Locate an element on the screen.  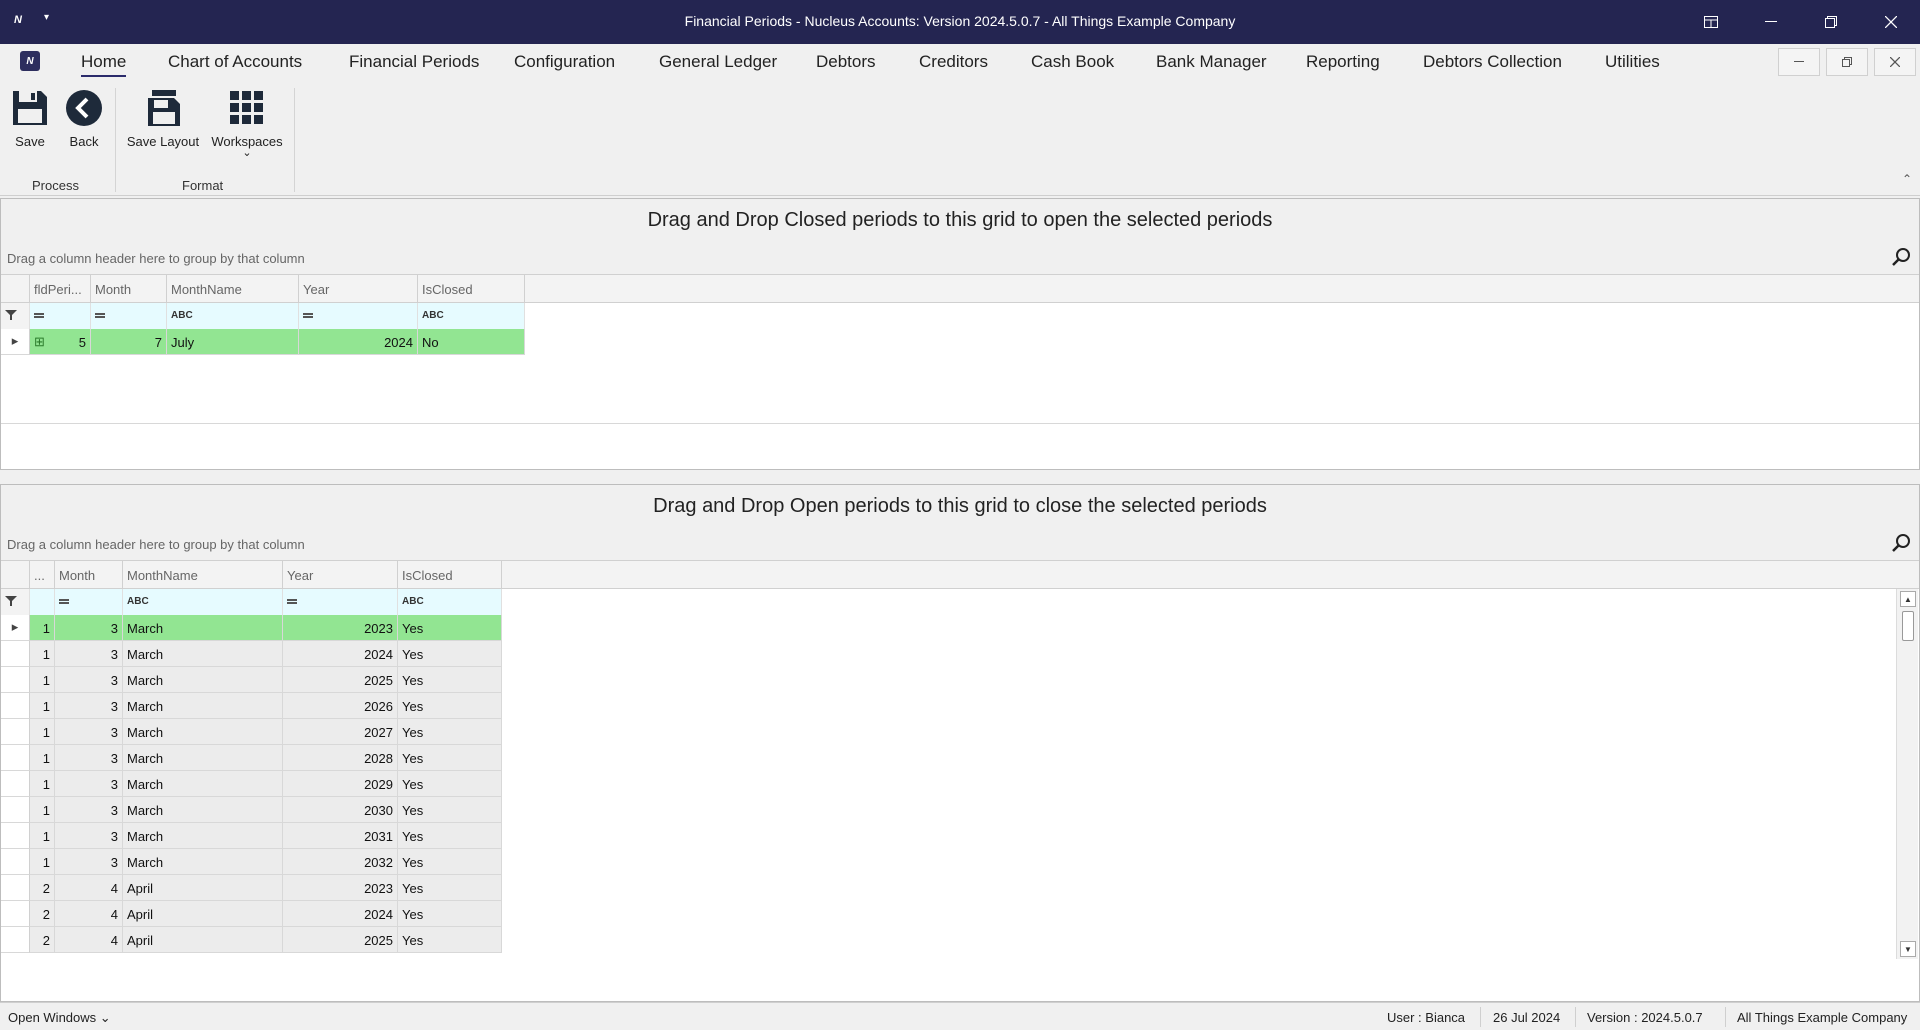
table-row: 1 3 March 2024 Yes is located at coordinates (251, 654).